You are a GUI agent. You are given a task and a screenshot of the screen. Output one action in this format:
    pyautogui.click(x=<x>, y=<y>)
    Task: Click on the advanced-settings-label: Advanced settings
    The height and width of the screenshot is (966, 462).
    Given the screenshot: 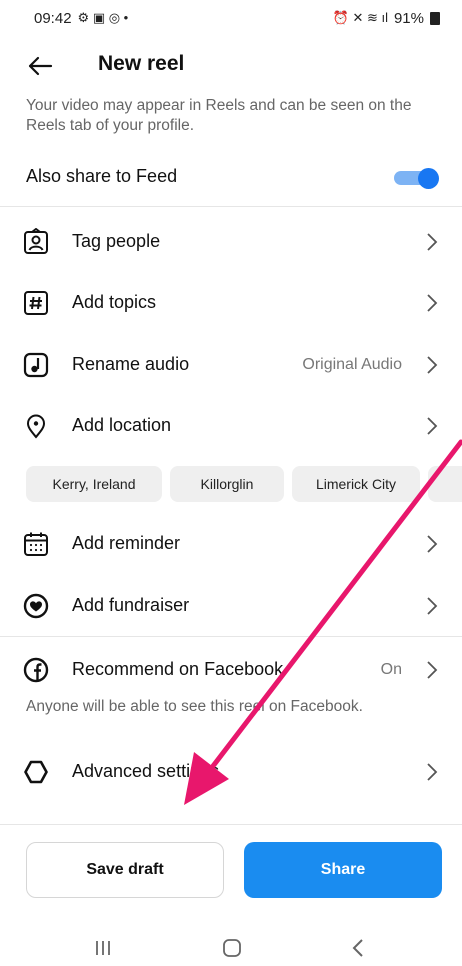 What is the action you would take?
    pyautogui.click(x=146, y=771)
    